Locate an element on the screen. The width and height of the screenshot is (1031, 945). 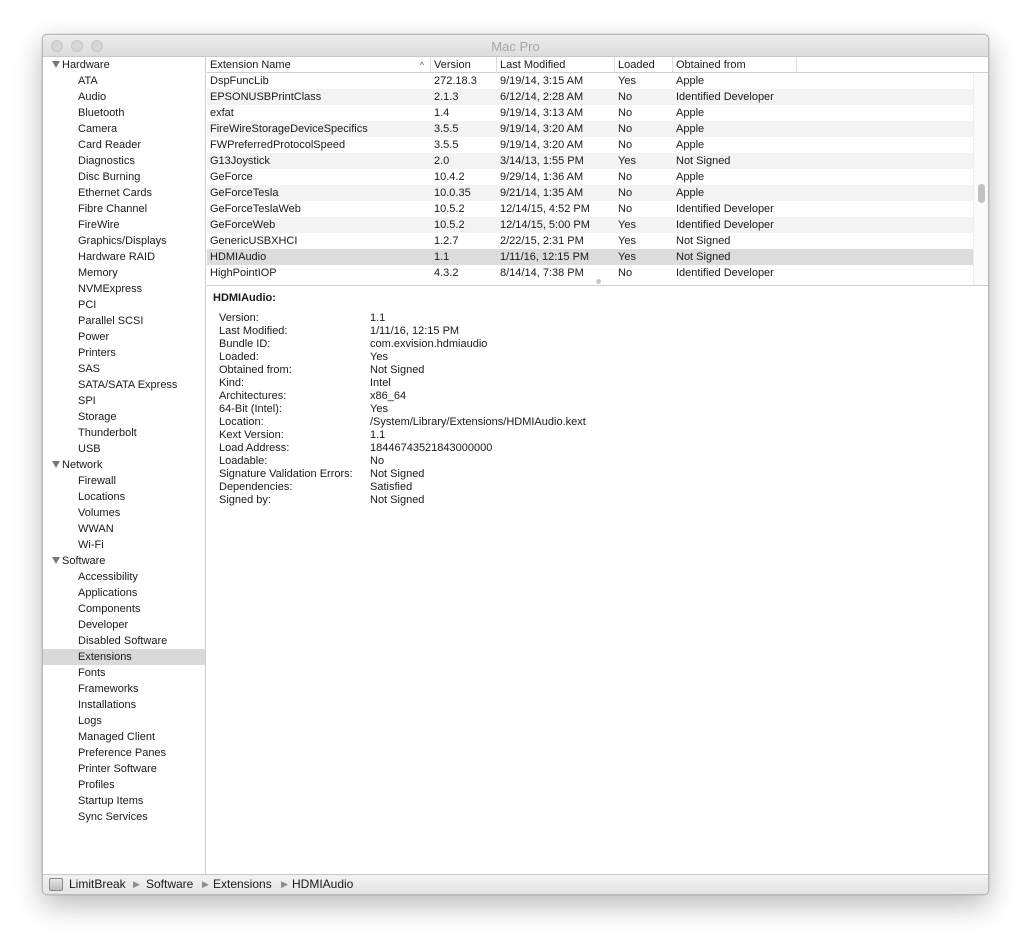
sidebar-item-firewire: FireWire is located at coordinates (124, 225).